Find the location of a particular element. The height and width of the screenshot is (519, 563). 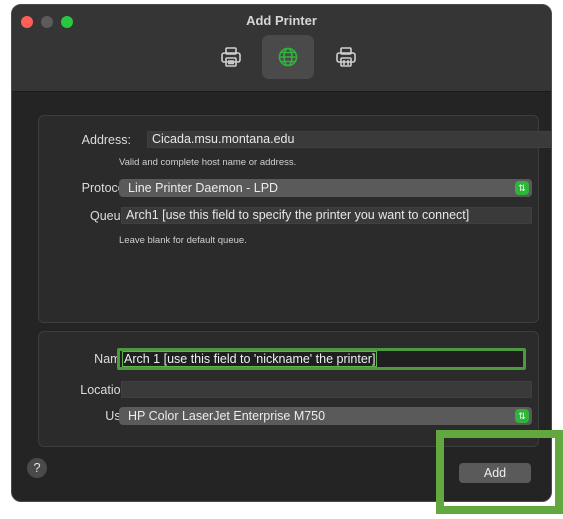

windows-printer-tab is located at coordinates (346, 57).